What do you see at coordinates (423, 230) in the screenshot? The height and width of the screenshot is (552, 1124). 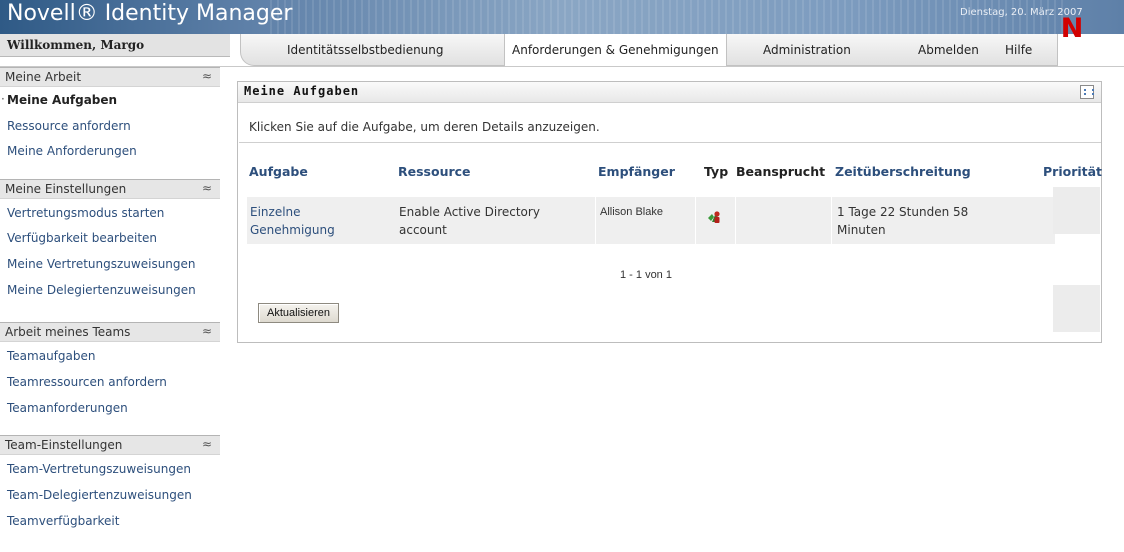 I see `resource-line: account` at bounding box center [423, 230].